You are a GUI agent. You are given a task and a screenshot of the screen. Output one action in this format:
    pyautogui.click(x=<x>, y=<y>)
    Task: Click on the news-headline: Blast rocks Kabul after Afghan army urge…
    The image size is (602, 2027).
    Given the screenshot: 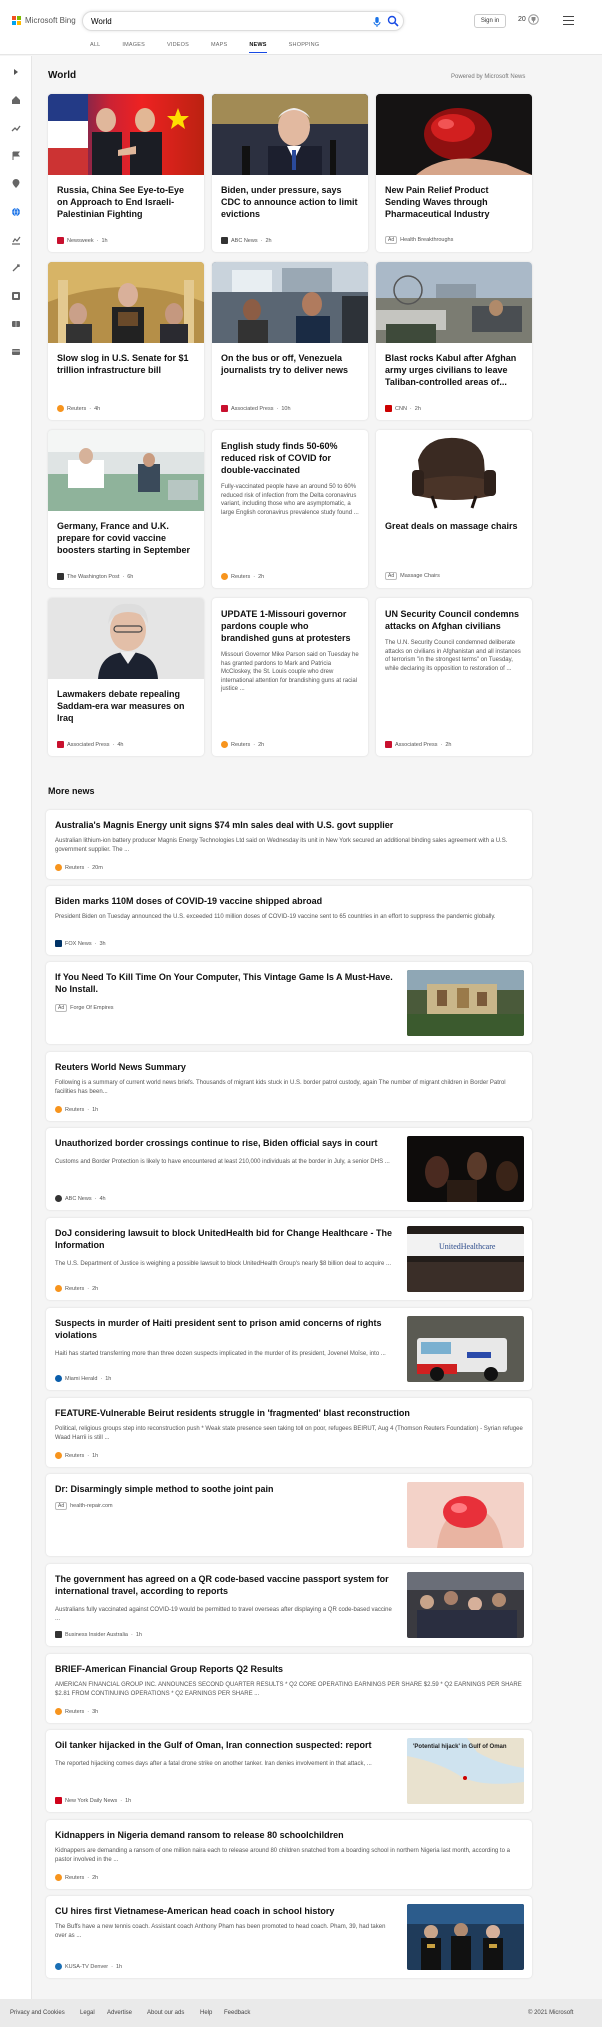 What is the action you would take?
    pyautogui.click(x=454, y=370)
    